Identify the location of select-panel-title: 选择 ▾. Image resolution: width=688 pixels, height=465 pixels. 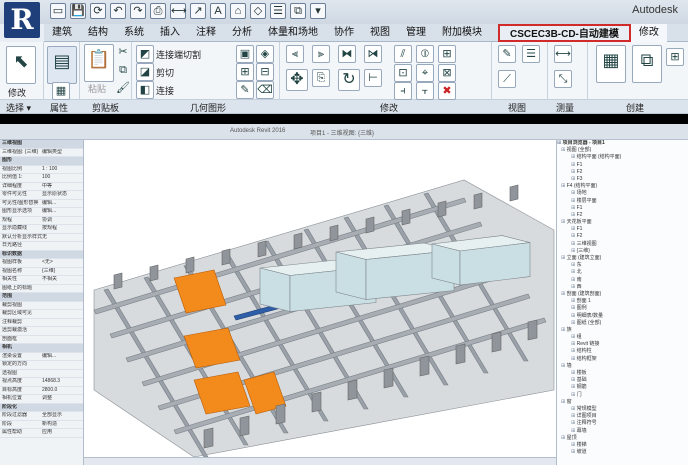
(18, 107).